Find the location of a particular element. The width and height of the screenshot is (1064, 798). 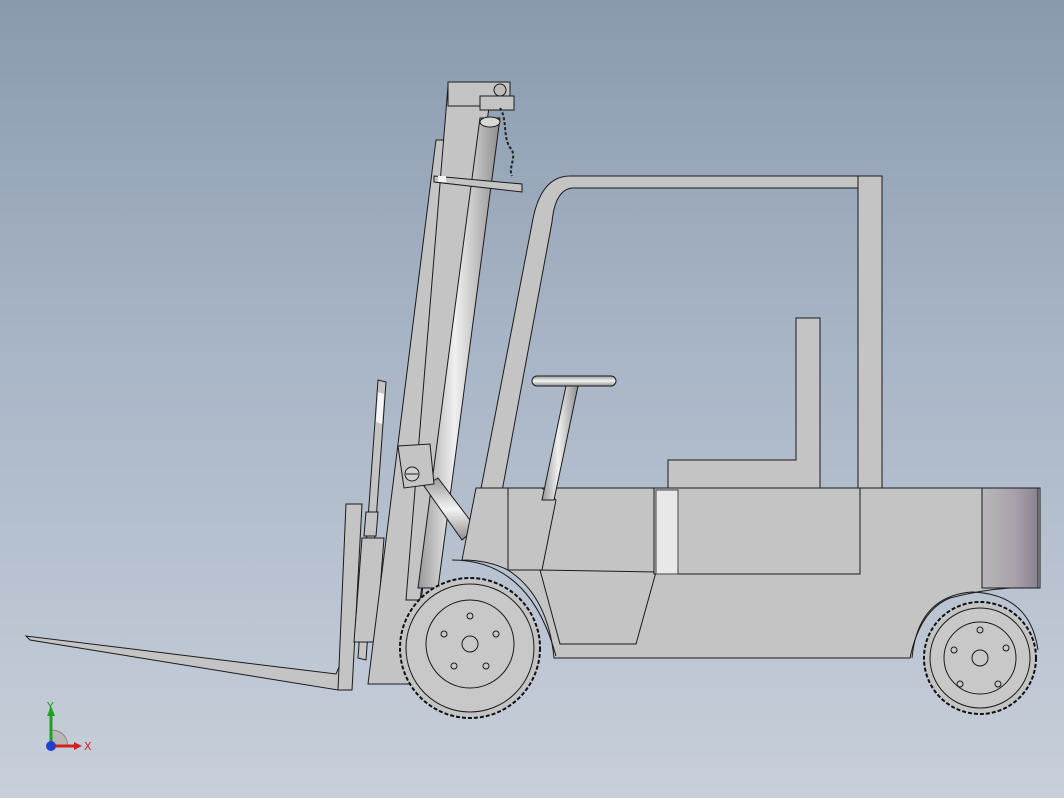

mast-head-cap is located at coordinates (497, 103).